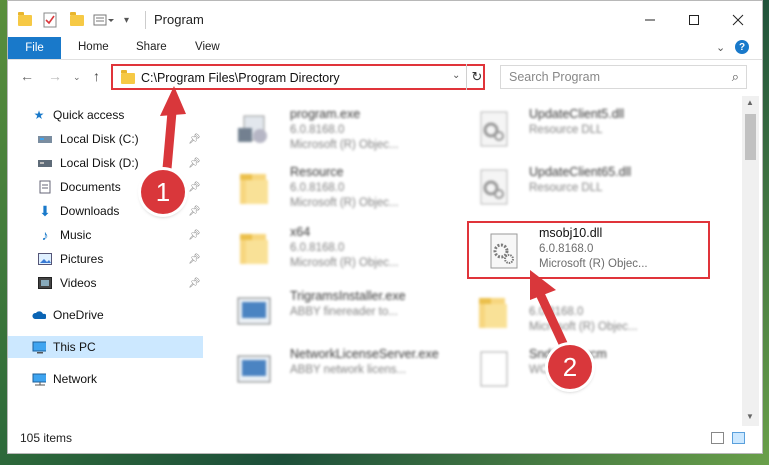 The image size is (769, 465). I want to click on music-icon: ♪, so click(45, 235).